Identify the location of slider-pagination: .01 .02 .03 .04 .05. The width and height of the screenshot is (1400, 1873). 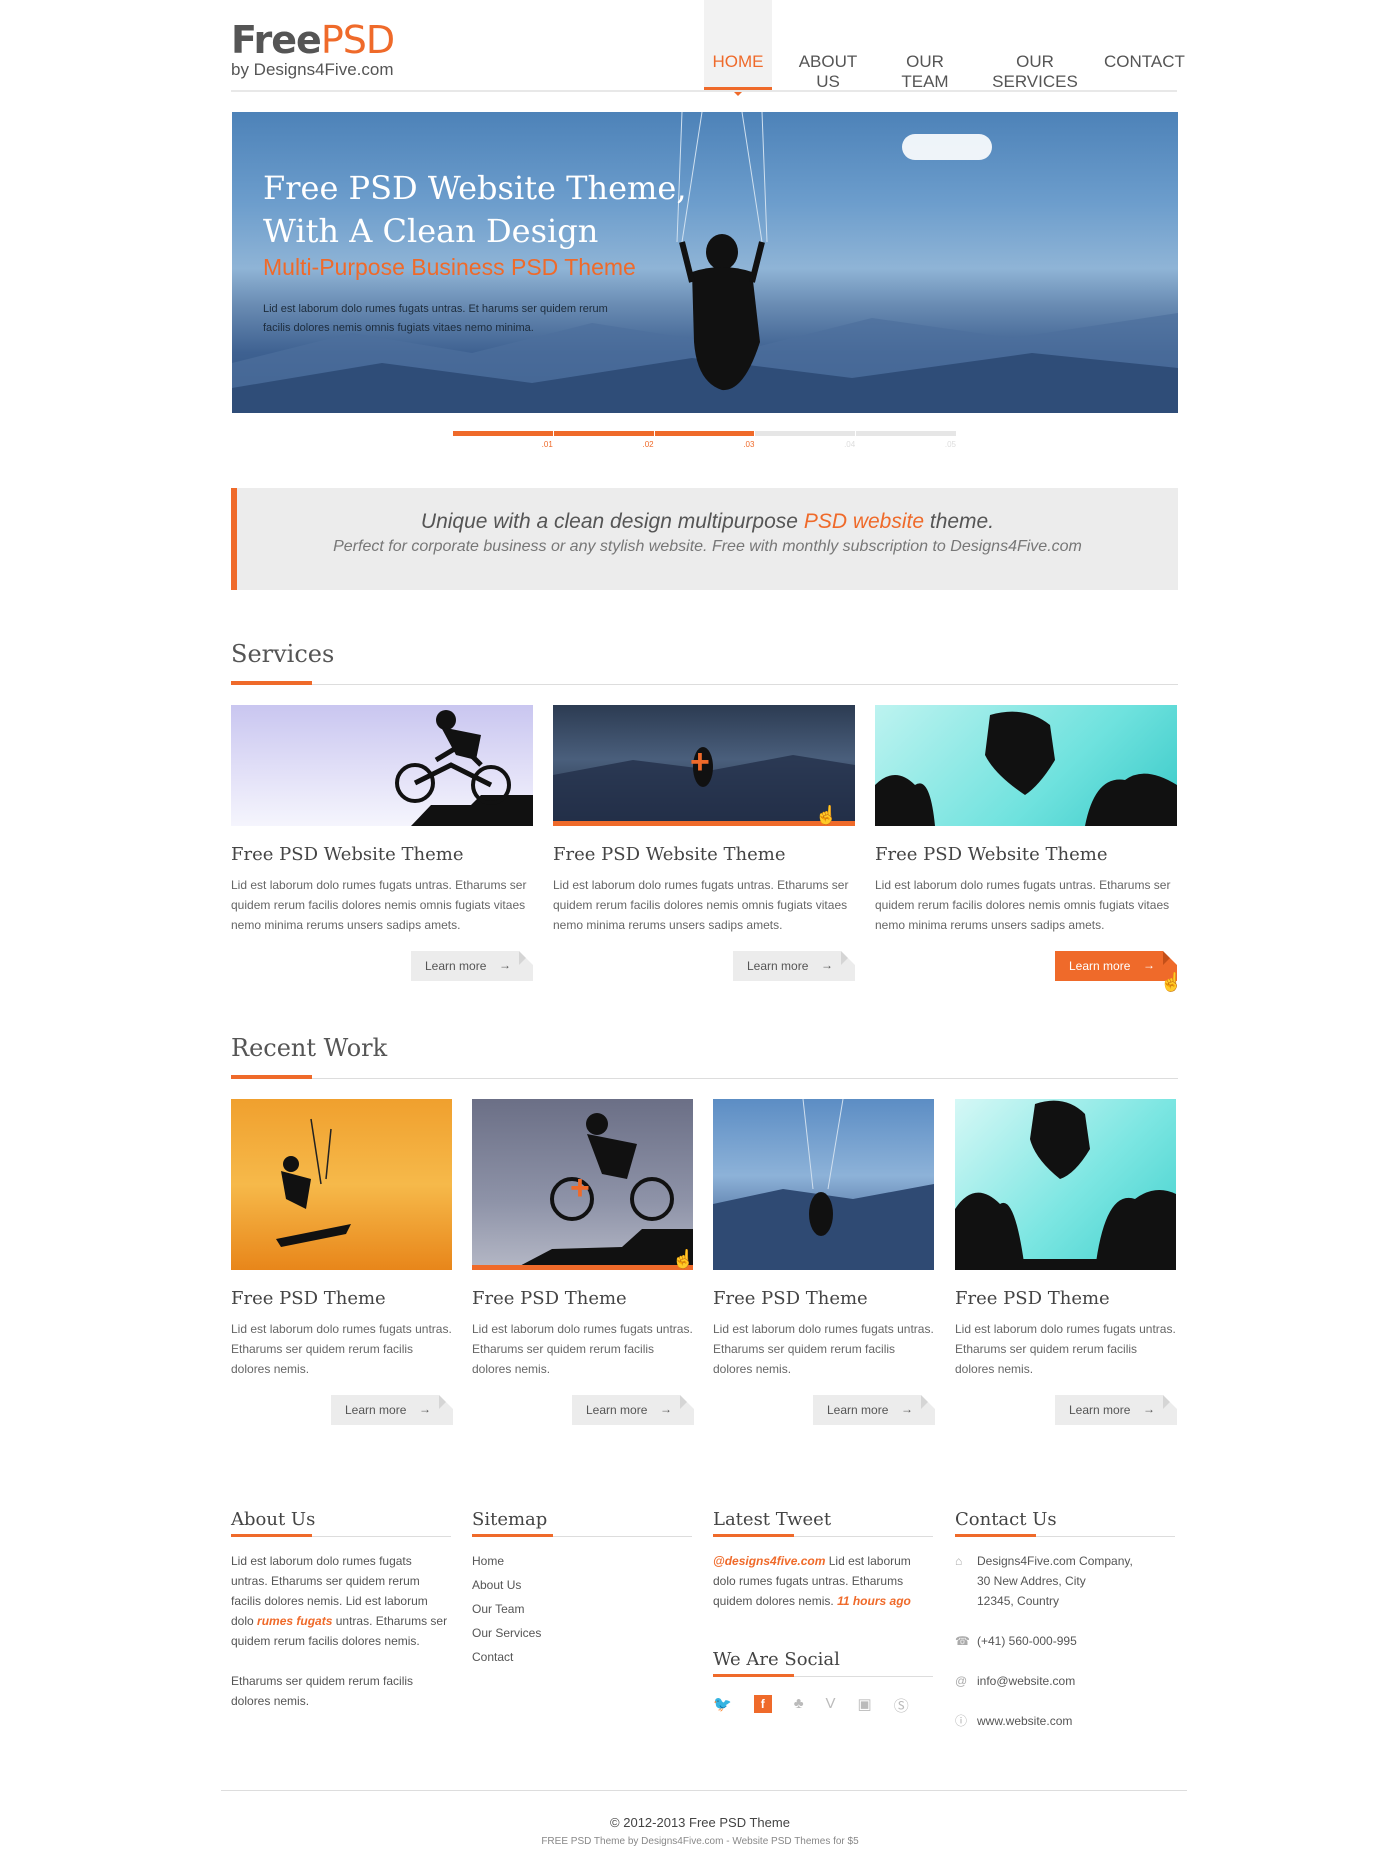
(705, 441).